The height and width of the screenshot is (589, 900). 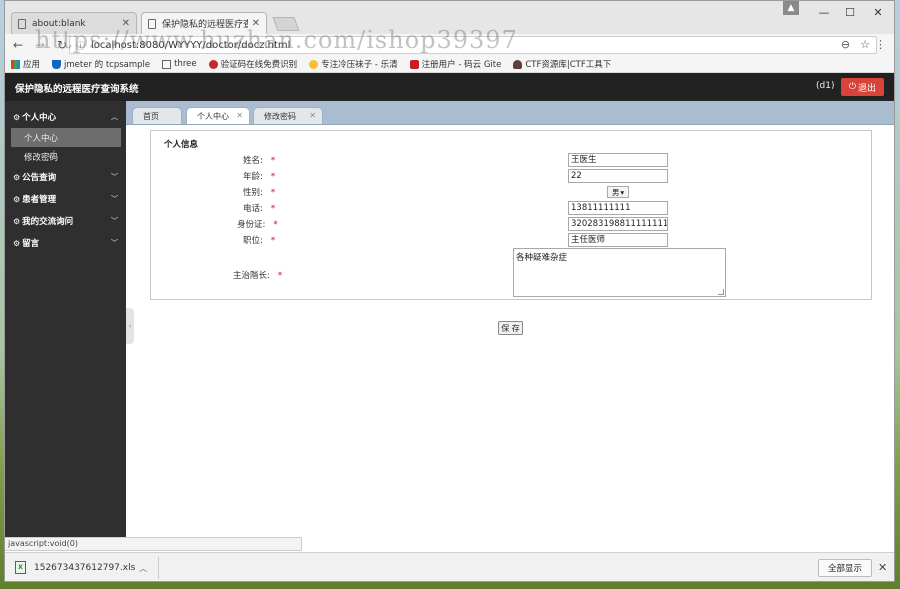 I want to click on url-text: localhost:8080/WYYYY/doctor/docz.html, so click(x=191, y=45).